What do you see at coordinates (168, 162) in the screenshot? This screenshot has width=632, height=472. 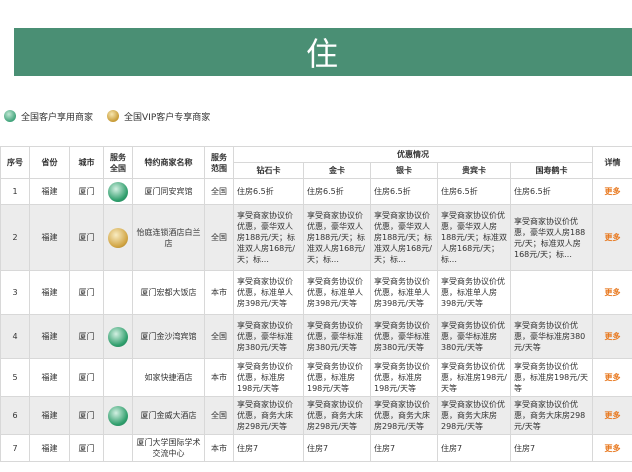 I see `header-merchant: 特约商家名称` at bounding box center [168, 162].